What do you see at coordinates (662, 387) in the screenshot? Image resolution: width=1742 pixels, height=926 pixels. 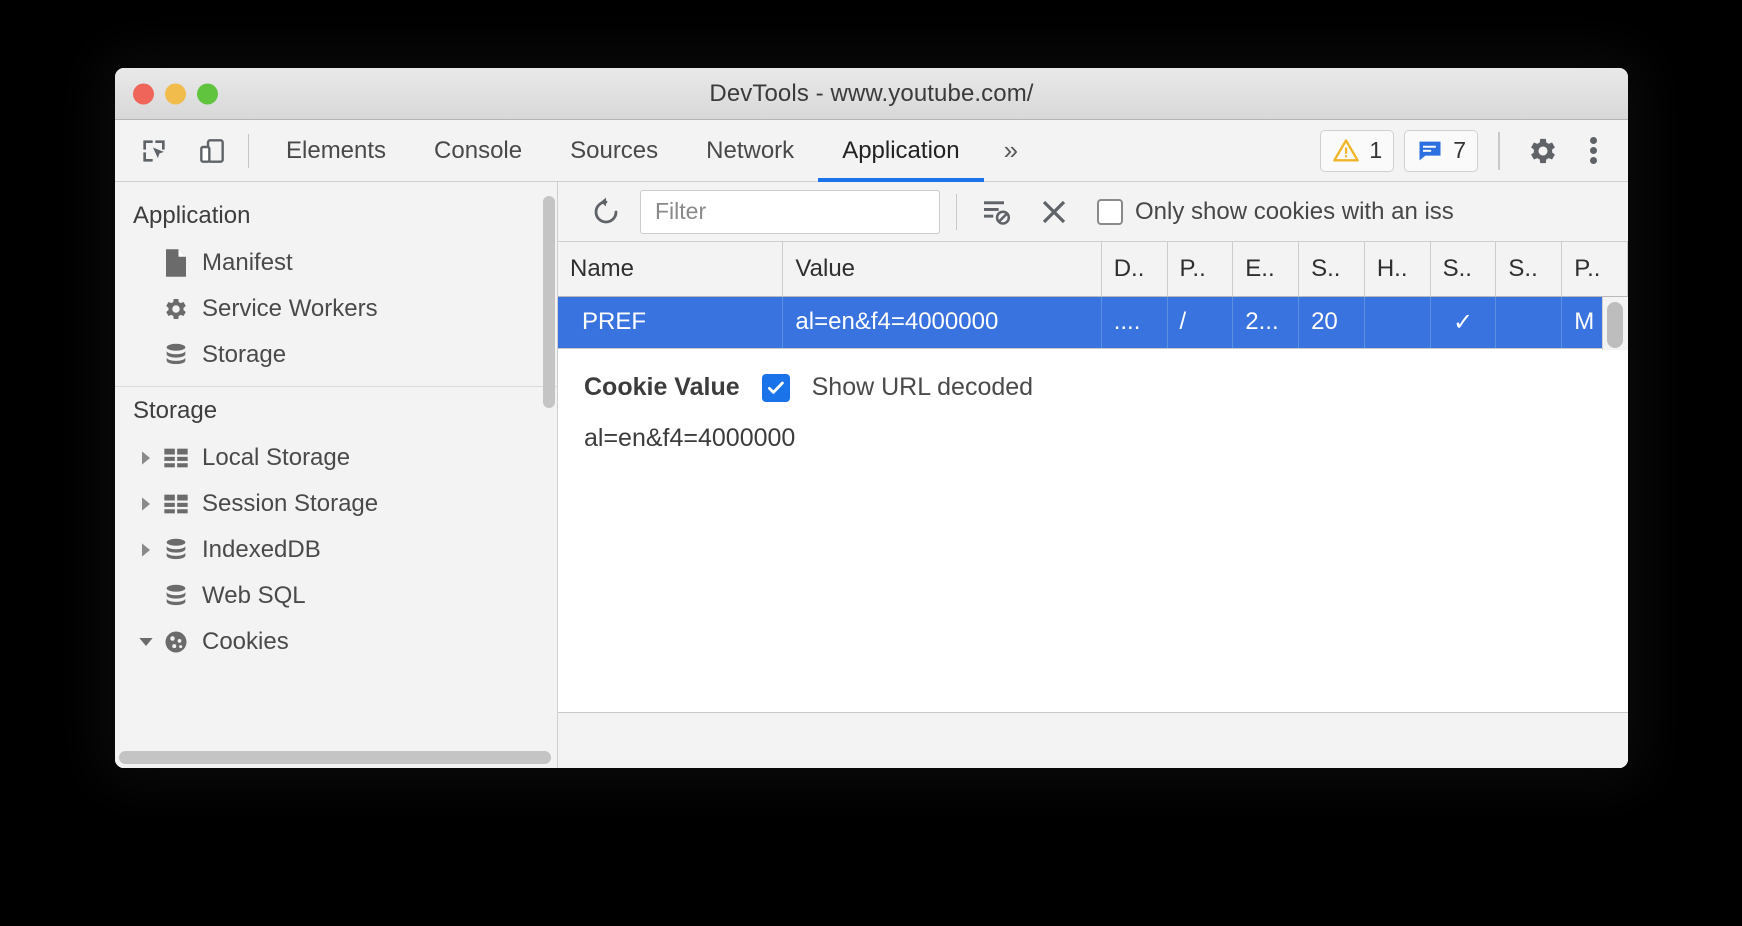 I see `cookie-value-title: Cookie Value` at bounding box center [662, 387].